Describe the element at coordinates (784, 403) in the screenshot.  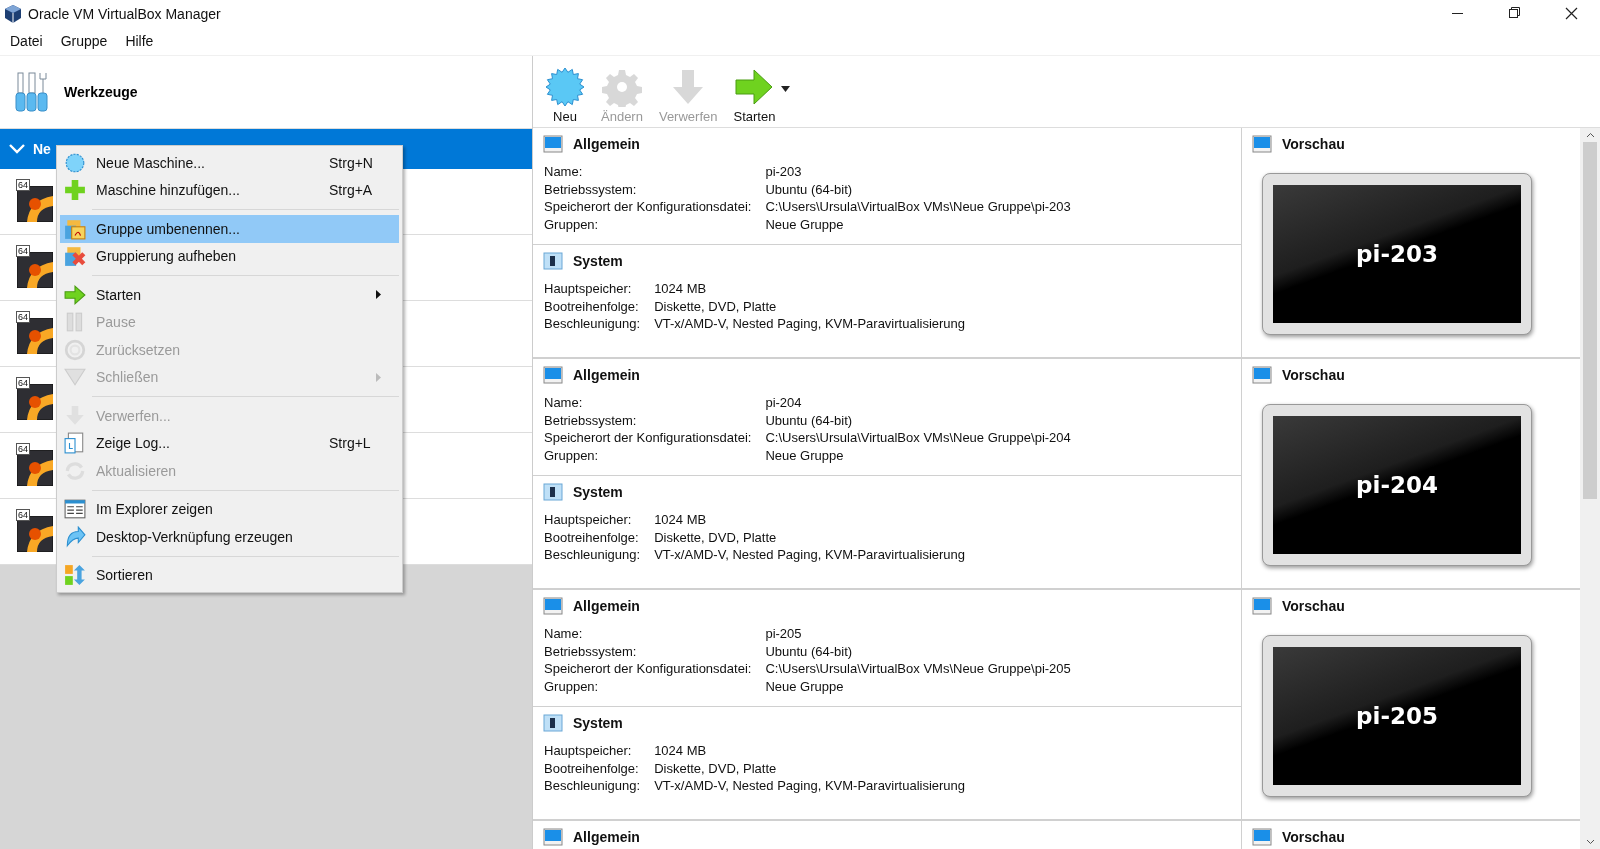
I see `field-value: pi-204` at that location.